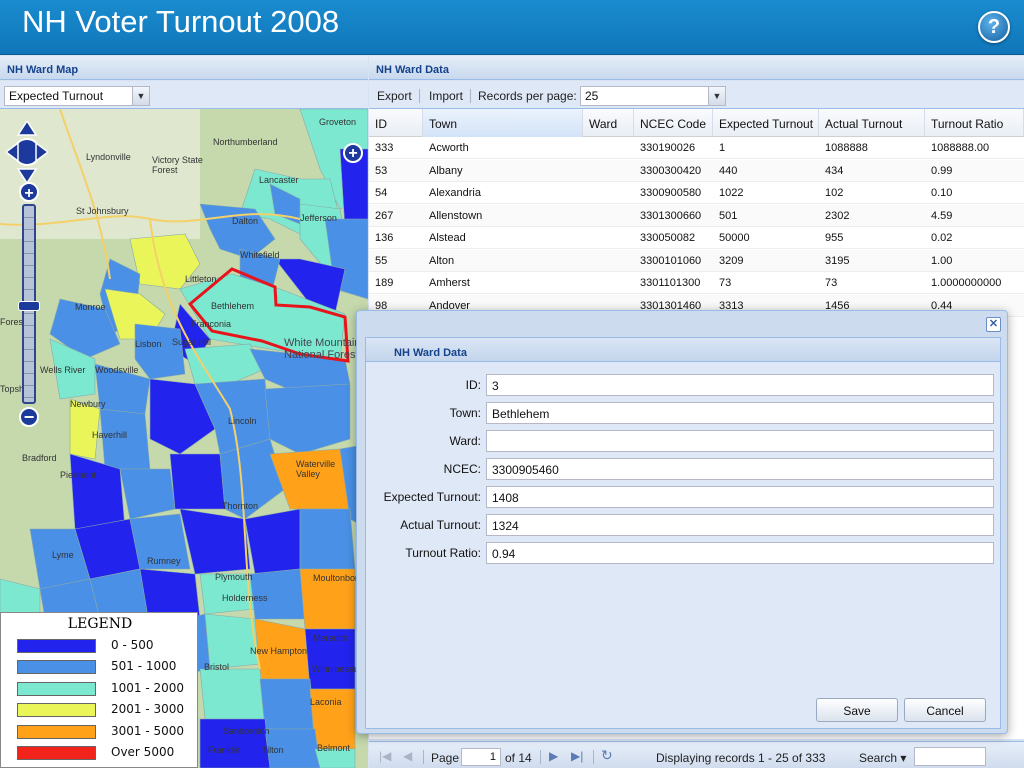 This screenshot has width=1024, height=768. Describe the element at coordinates (39, 458) in the screenshot. I see `map-label: Bradford` at that location.